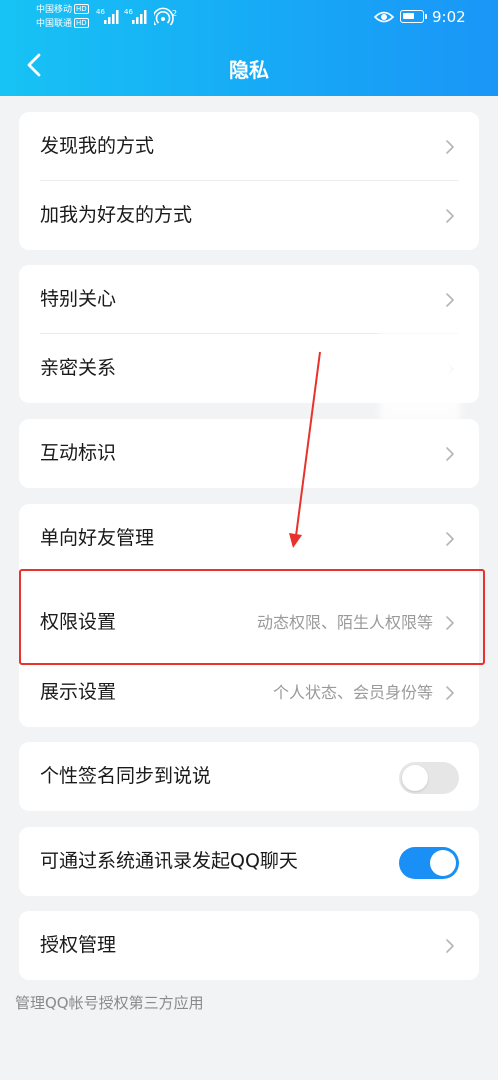  I want to click on redaction-blur, so click(420, 375).